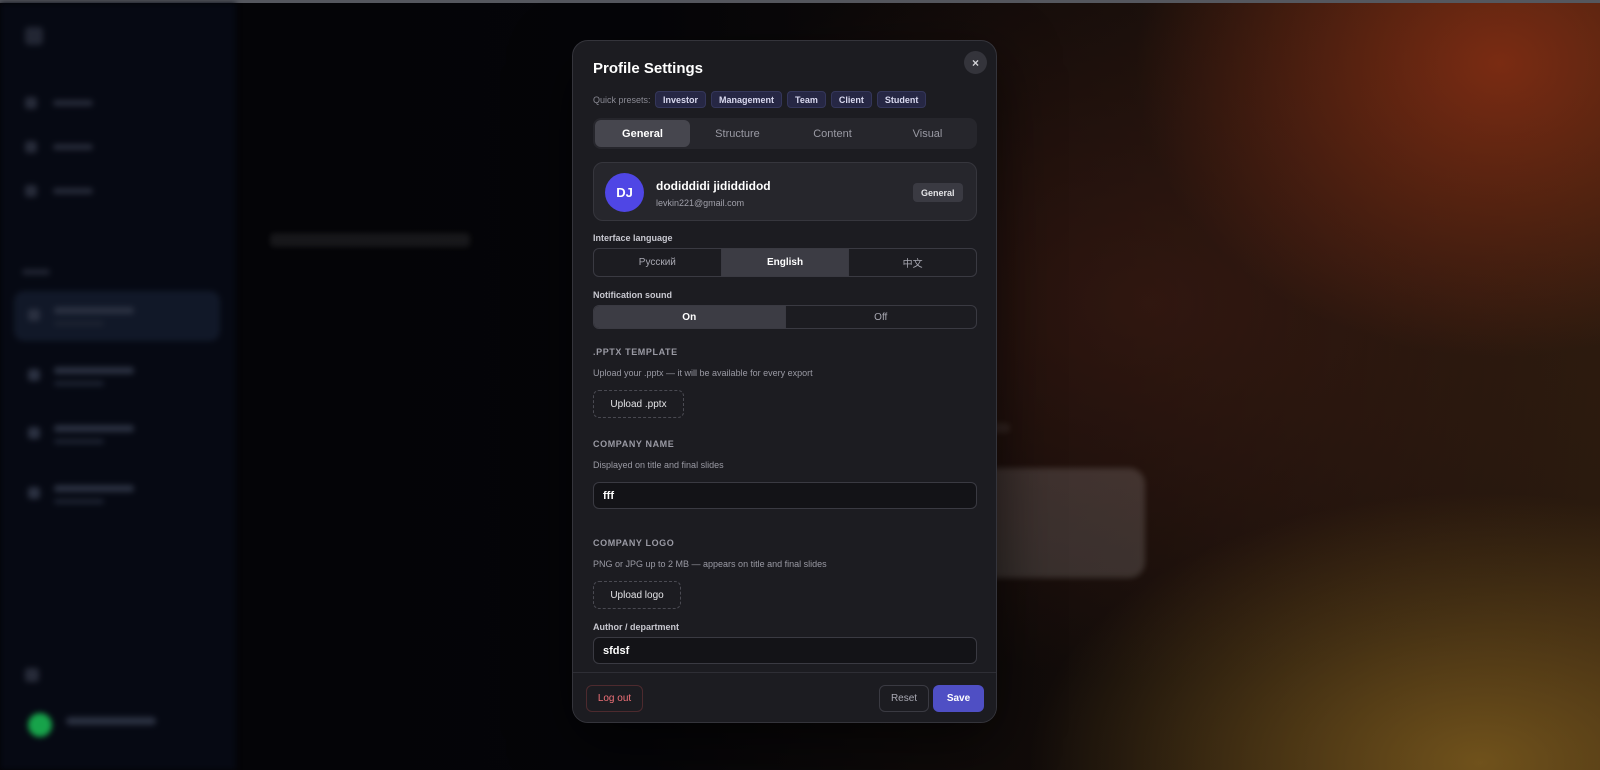 The height and width of the screenshot is (770, 1600). Describe the element at coordinates (40, 725) in the screenshot. I see `background-user-avatar` at that location.